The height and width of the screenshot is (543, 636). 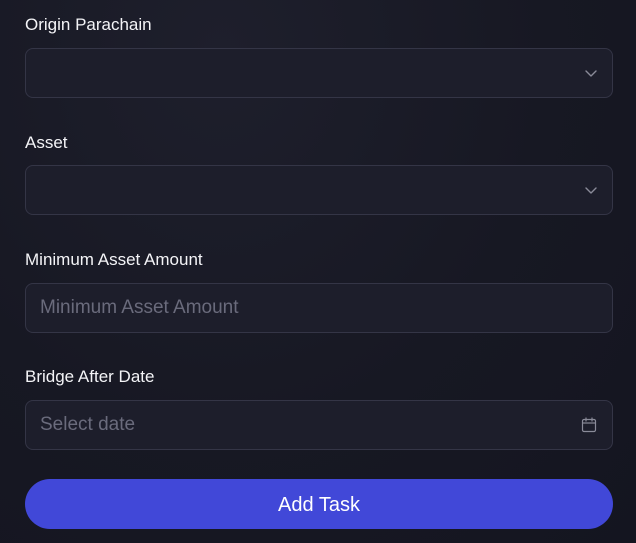 I want to click on bridge-after-date-picker: Select date, so click(x=319, y=425).